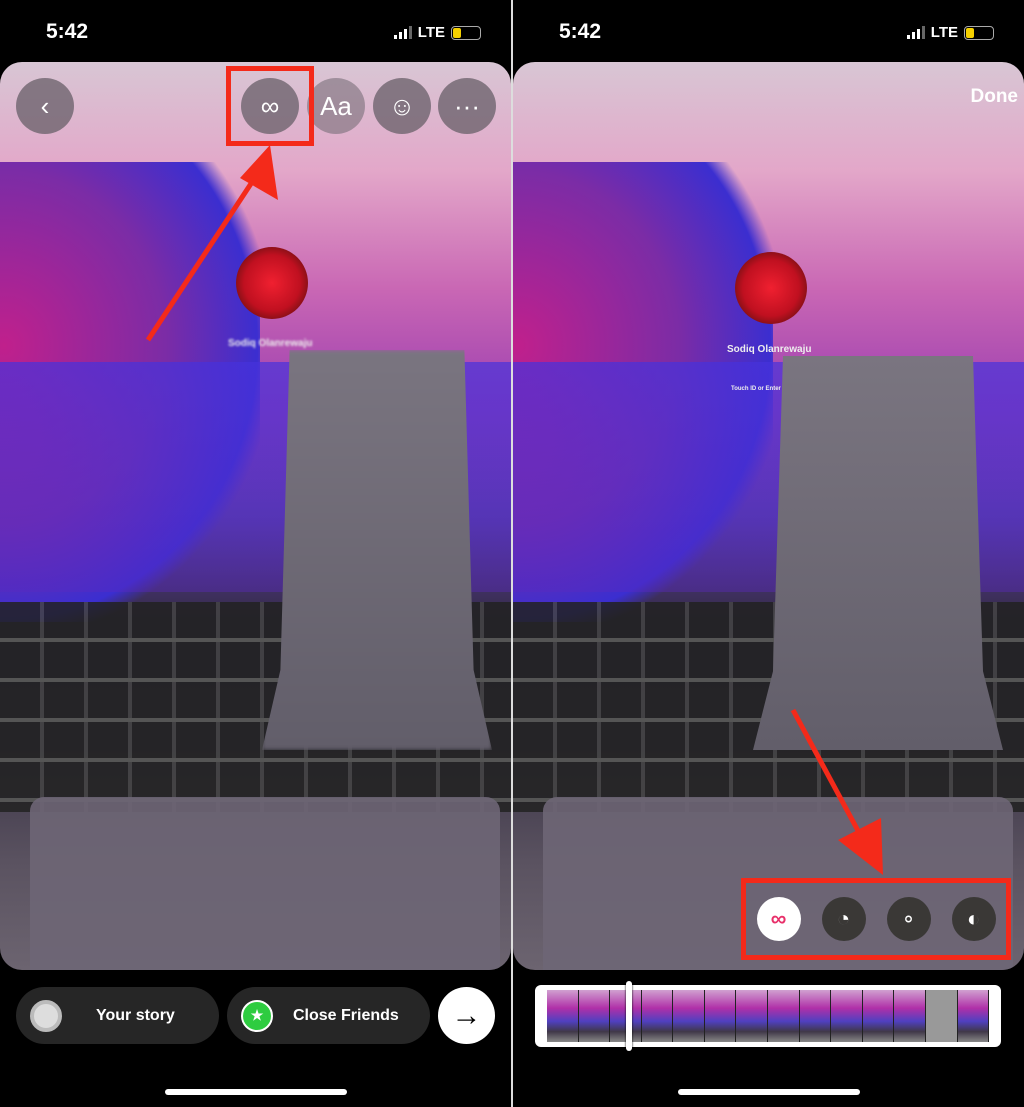 The image size is (1024, 1107). I want to click on effect-echo-button: ∘, so click(908, 919).